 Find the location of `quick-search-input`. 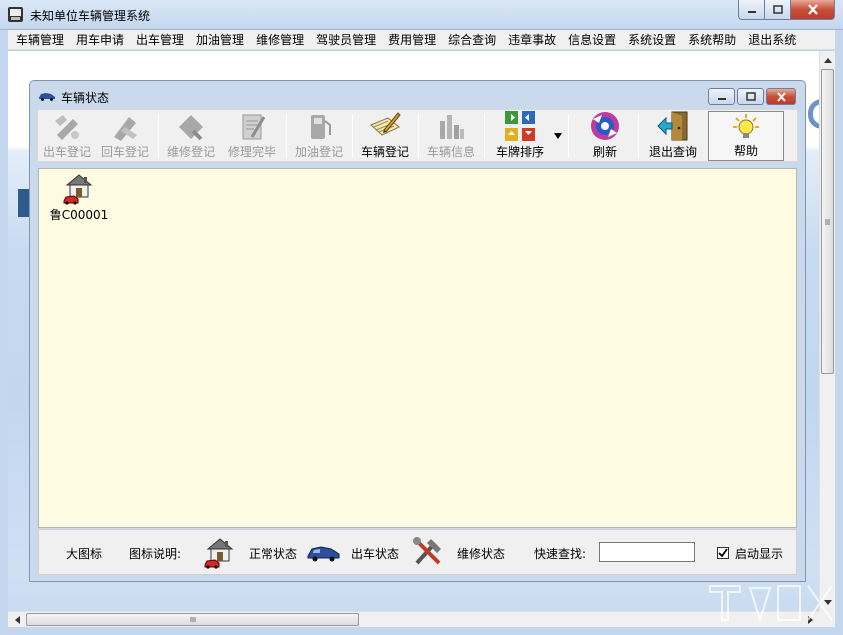

quick-search-input is located at coordinates (647, 552).